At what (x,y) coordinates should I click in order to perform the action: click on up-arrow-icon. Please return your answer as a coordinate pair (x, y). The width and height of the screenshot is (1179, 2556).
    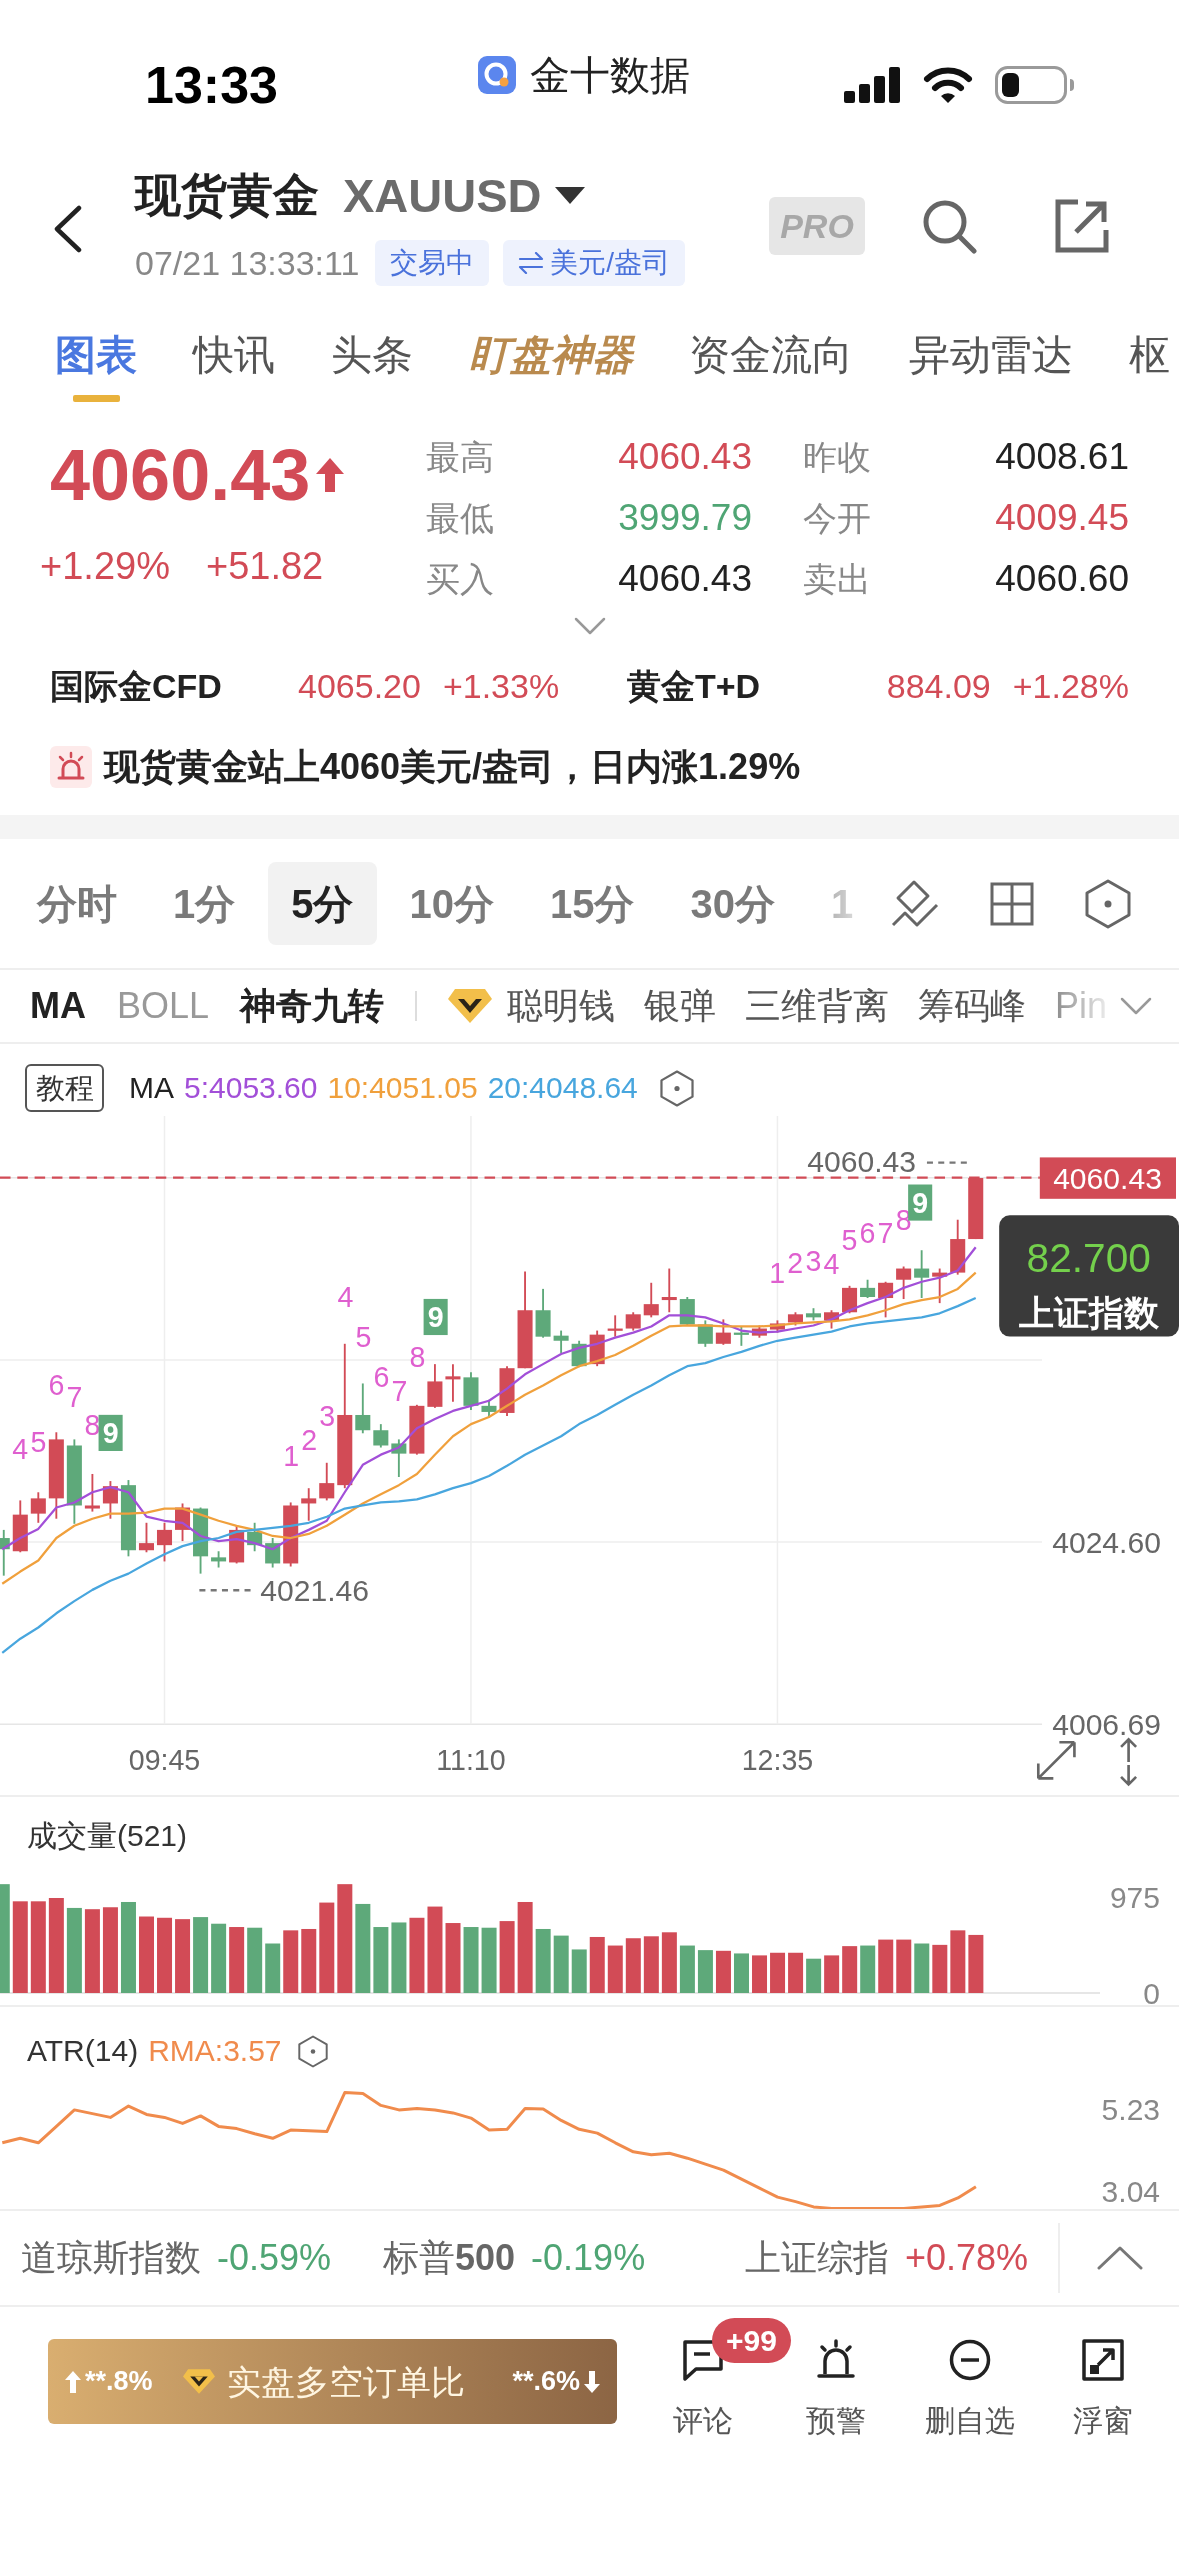
    Looking at the image, I should click on (73, 2381).